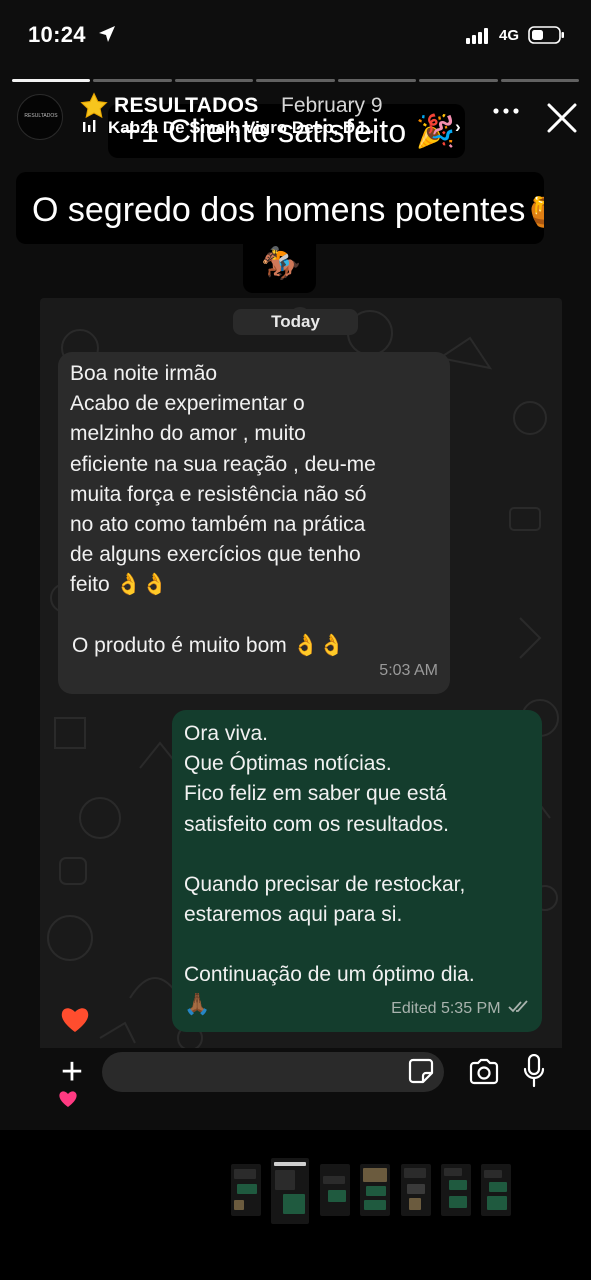 The height and width of the screenshot is (1280, 591). What do you see at coordinates (281, 263) in the screenshot?
I see `horse-emoji: 🏇` at bounding box center [281, 263].